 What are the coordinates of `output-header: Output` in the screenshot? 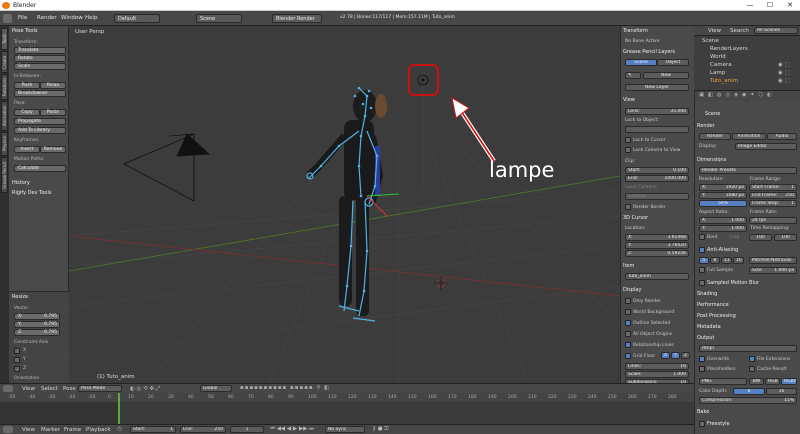 It's located at (705, 338).